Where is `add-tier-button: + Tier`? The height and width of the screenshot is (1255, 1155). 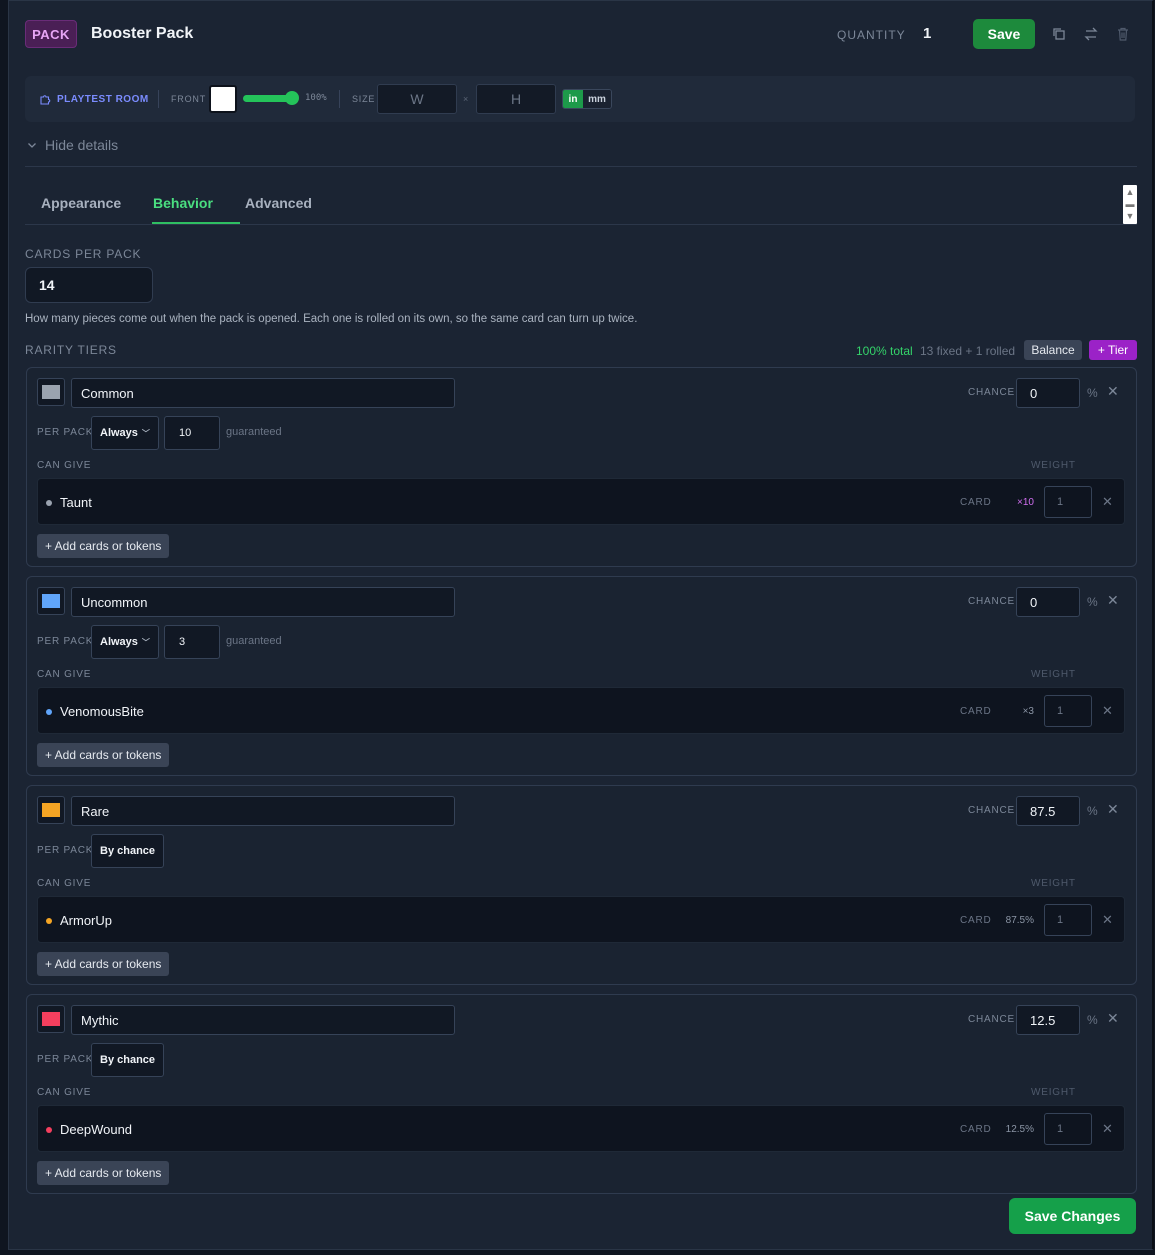
add-tier-button: + Tier is located at coordinates (1113, 350).